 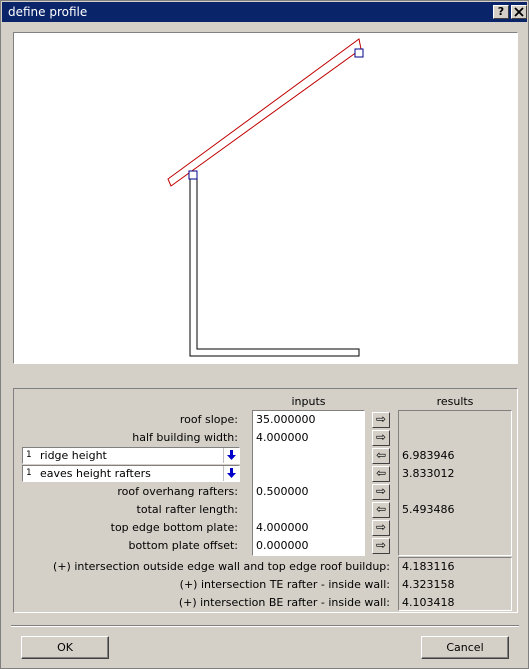 I want to click on results-header: results, so click(x=455, y=401).